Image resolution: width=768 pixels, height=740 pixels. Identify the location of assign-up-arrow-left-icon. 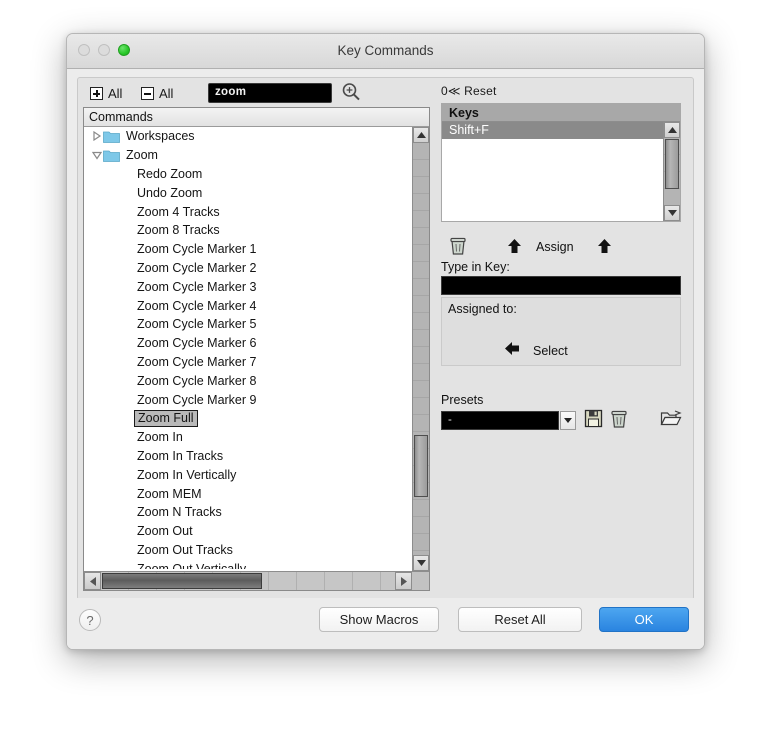
(514, 249).